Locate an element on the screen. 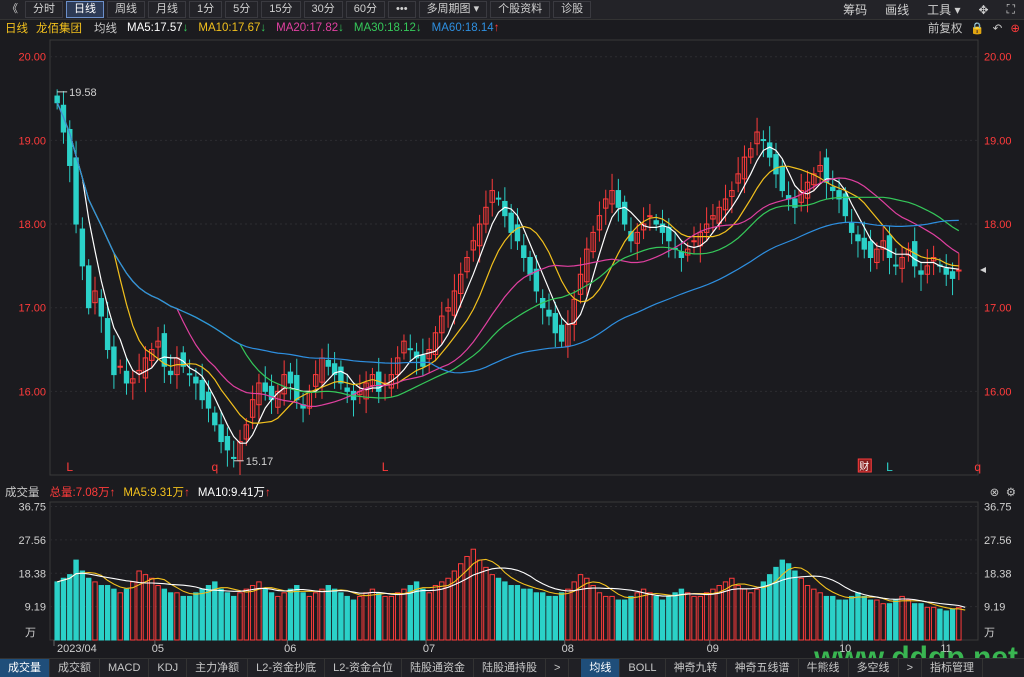 Image resolution: width=1024 pixels, height=677 pixels. indicator-tab-13: 神奇五线谱 is located at coordinates (763, 668).